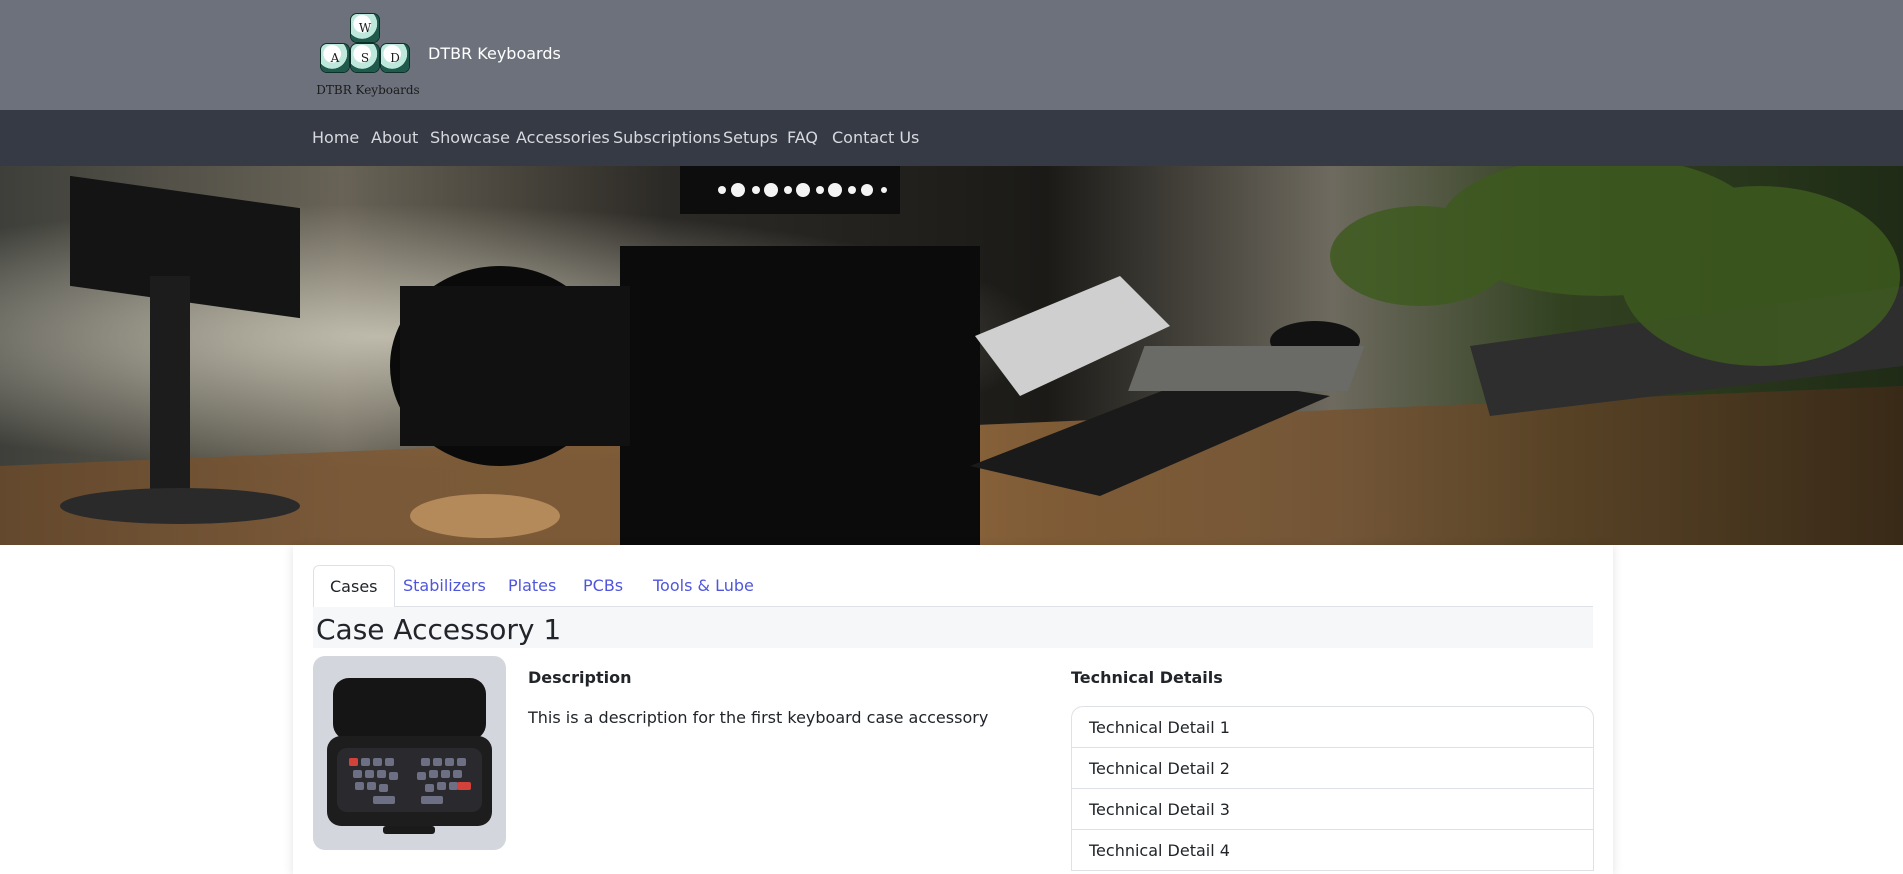  I want to click on logo-keycaps: W A S D, so click(368, 52).